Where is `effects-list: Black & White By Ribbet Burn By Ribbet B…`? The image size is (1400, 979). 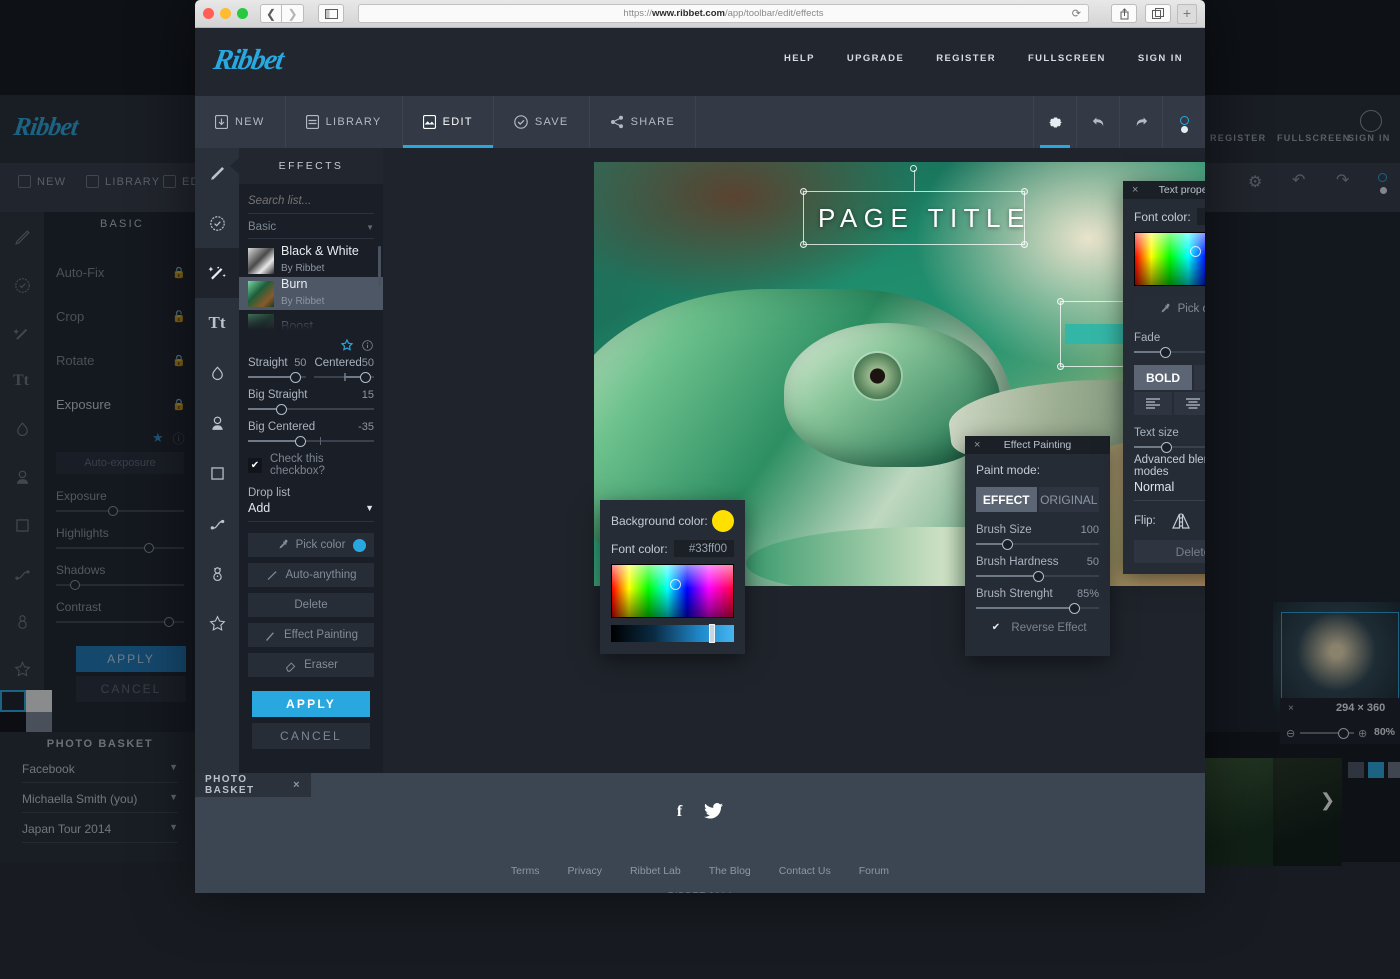 effects-list: Black & White By Ribbet Burn By Ribbet B… is located at coordinates (311, 287).